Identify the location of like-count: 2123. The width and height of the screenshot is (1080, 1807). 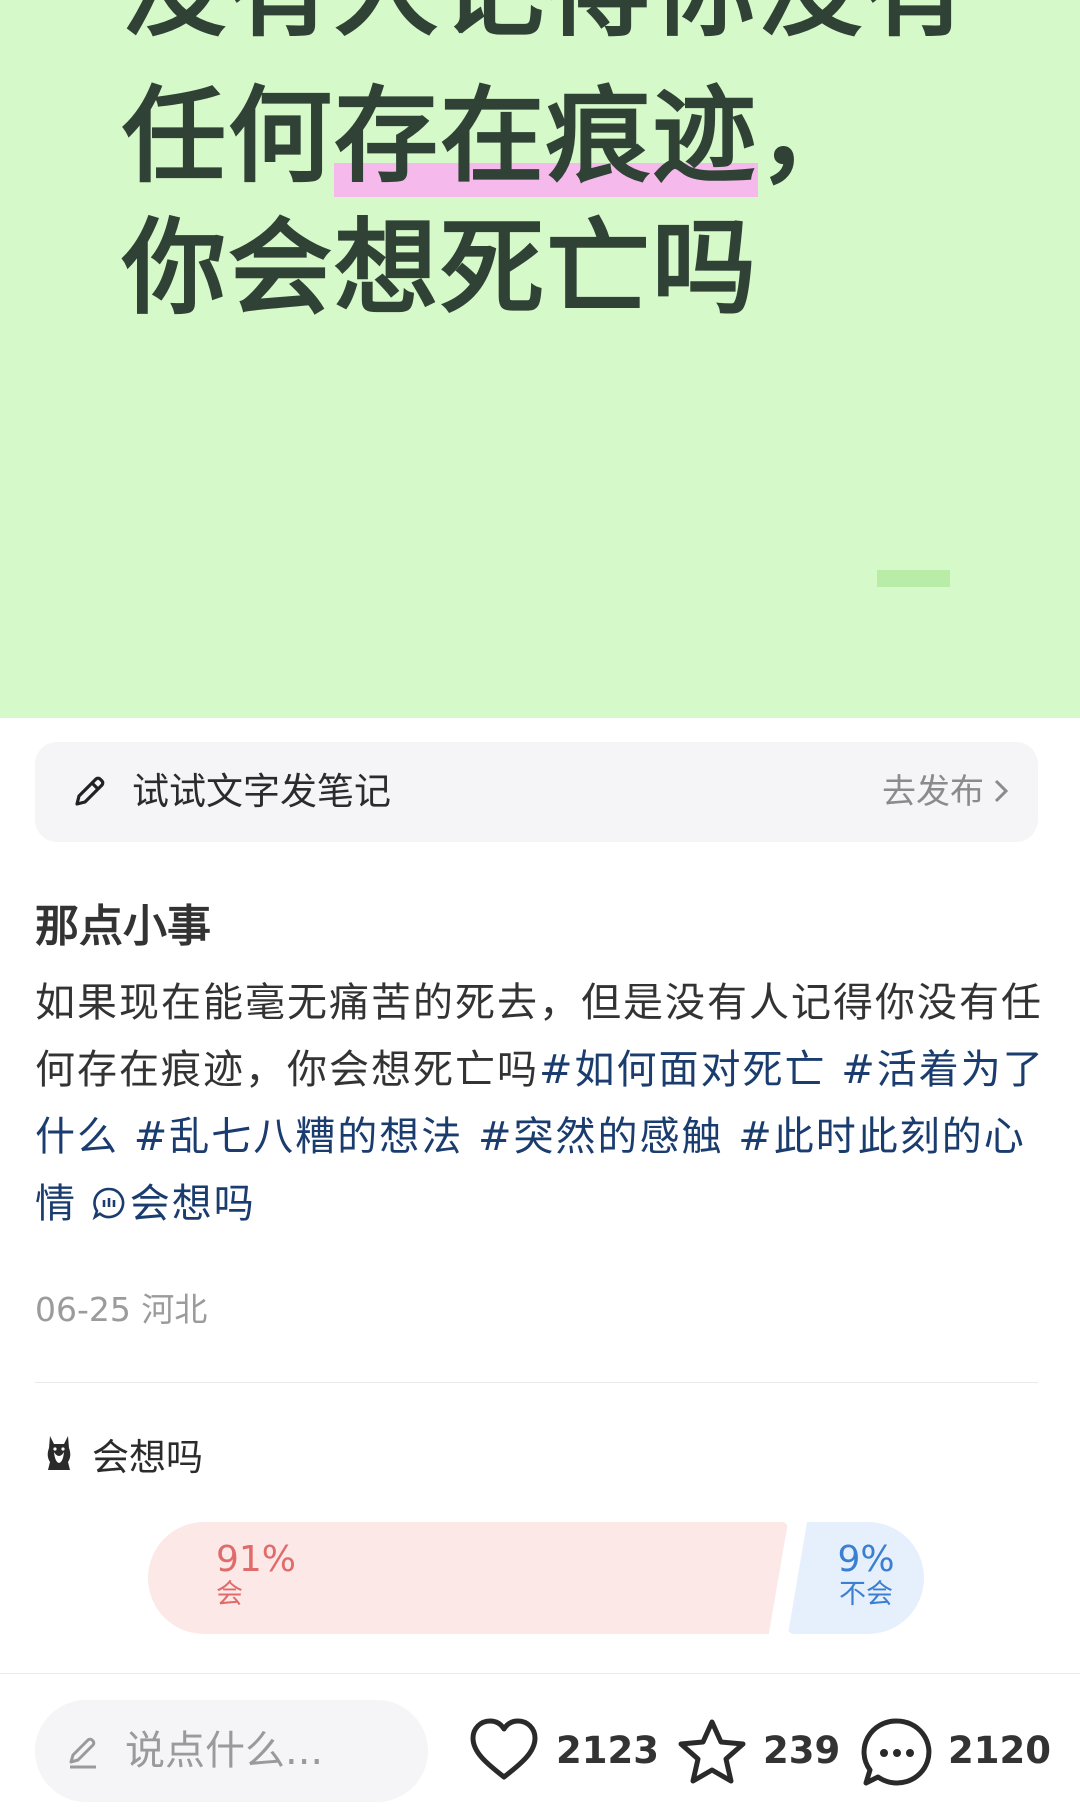
(607, 1750).